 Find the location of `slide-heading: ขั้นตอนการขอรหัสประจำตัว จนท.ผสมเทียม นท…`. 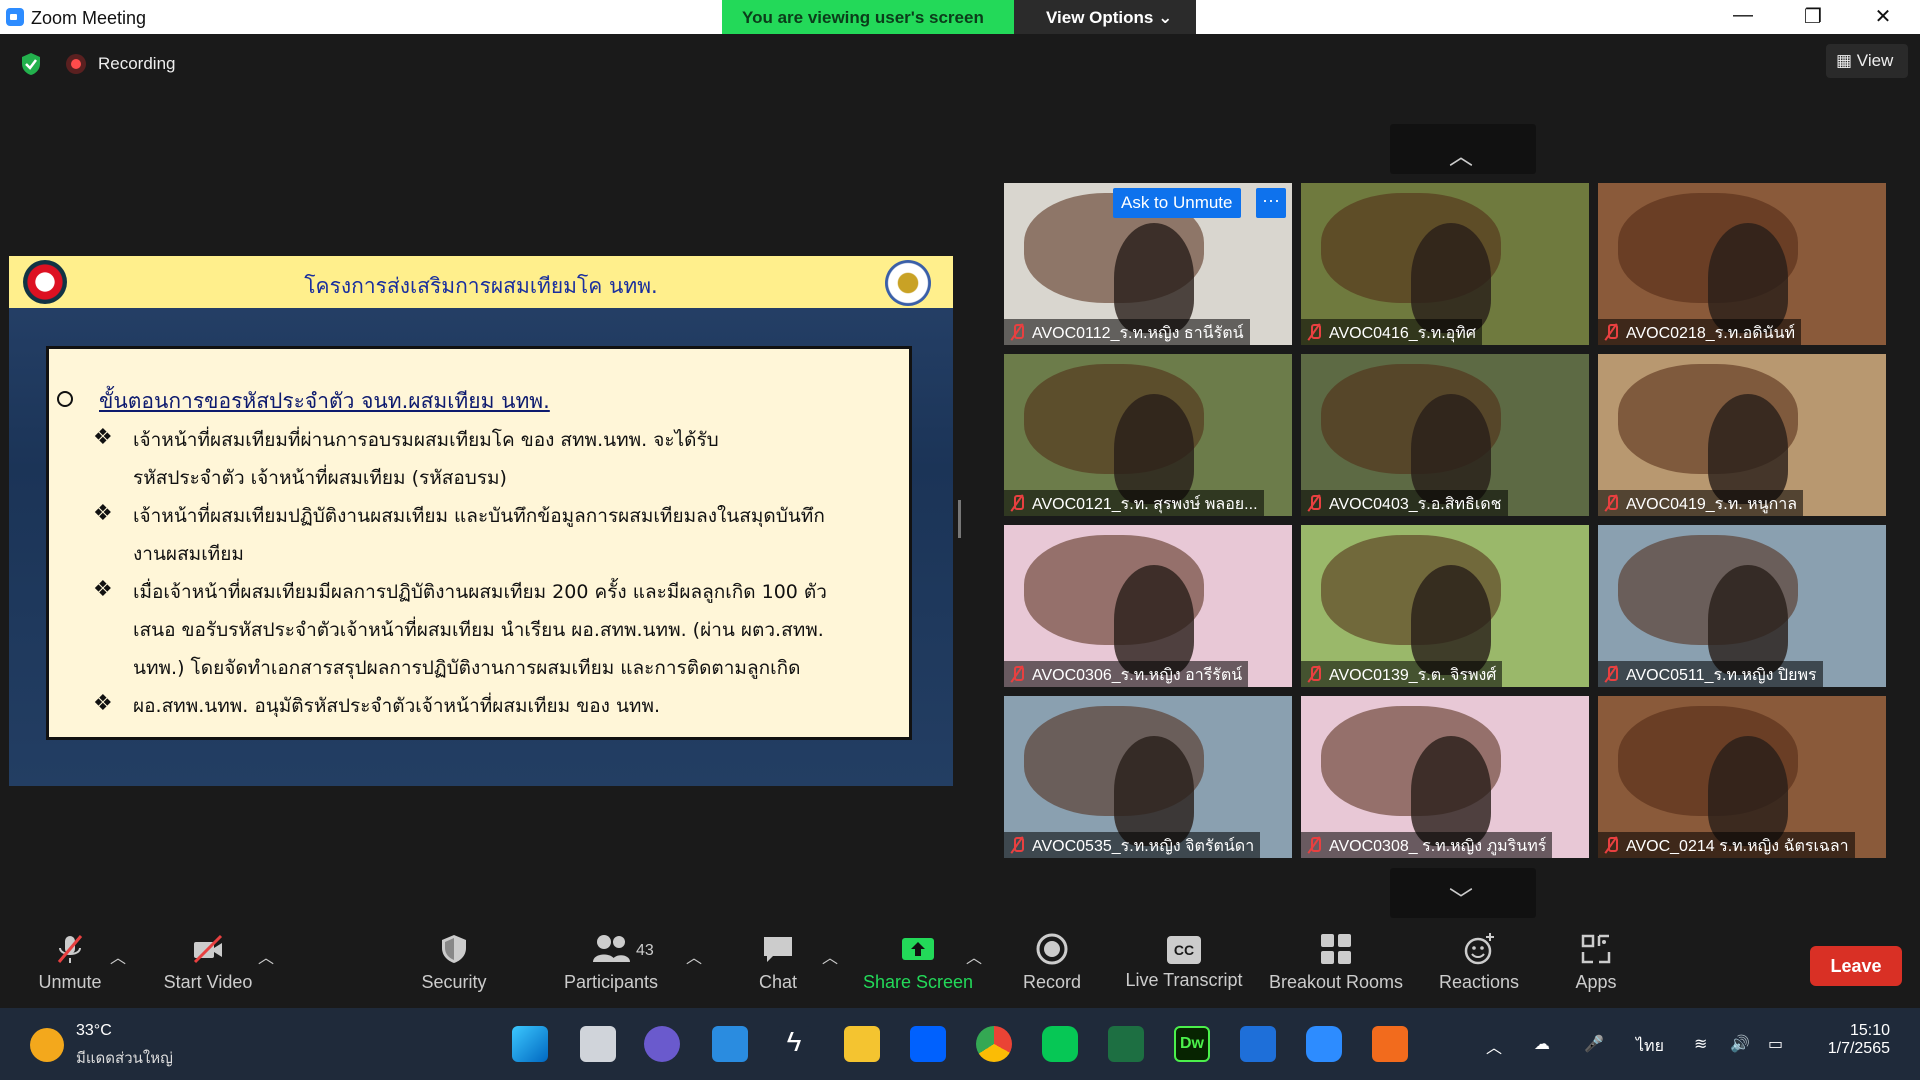

slide-heading: ขั้นตอนการขอรหัสประจำตัว จนท.ผสมเทียม นท… is located at coordinates (324, 401).